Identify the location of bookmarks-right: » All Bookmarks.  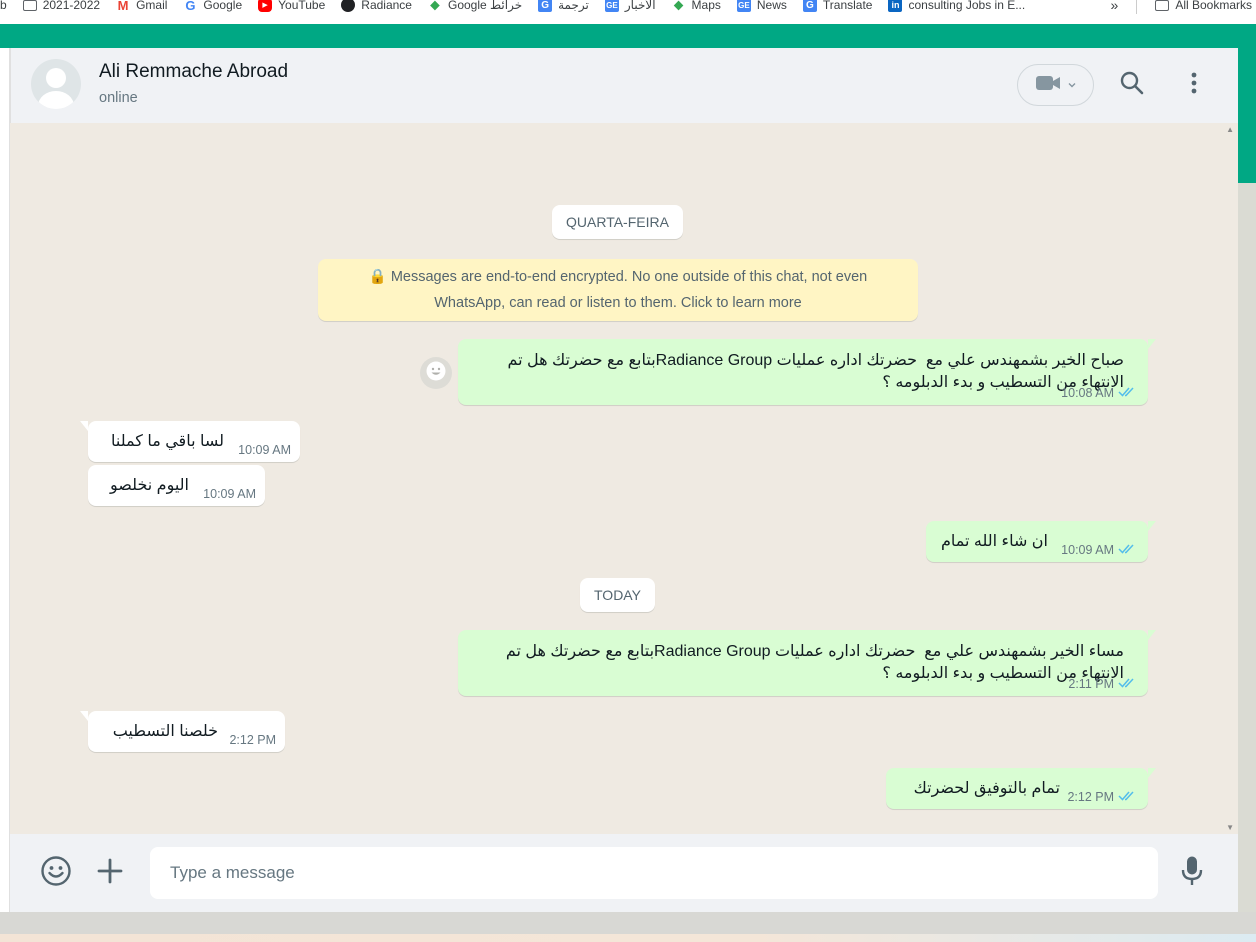
(1179, 12).